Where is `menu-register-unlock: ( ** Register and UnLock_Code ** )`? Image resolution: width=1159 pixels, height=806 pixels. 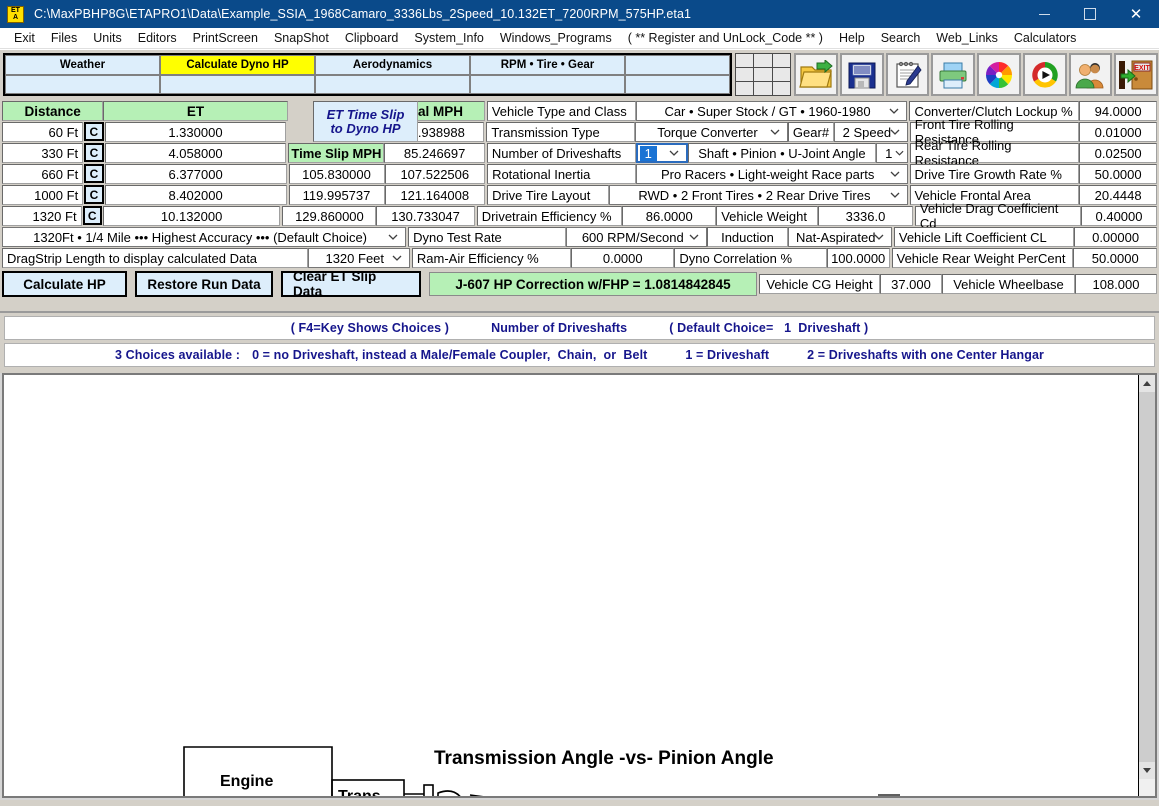 menu-register-unlock: ( ** Register and UnLock_Code ** ) is located at coordinates (725, 38).